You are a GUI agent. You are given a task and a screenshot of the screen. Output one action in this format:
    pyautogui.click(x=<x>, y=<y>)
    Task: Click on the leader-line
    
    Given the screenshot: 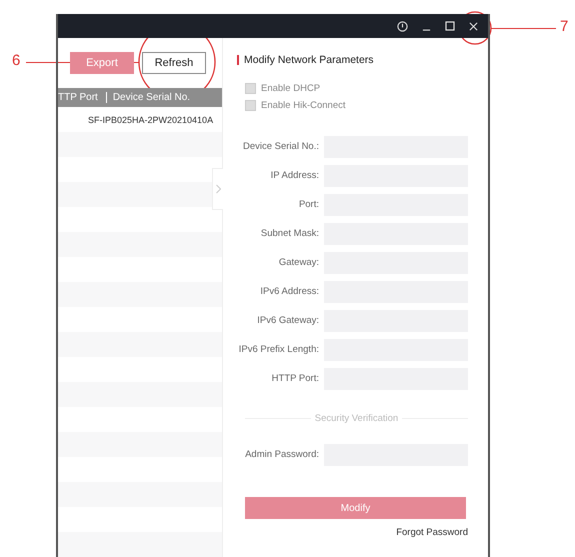 What is the action you would take?
    pyautogui.click(x=523, y=28)
    